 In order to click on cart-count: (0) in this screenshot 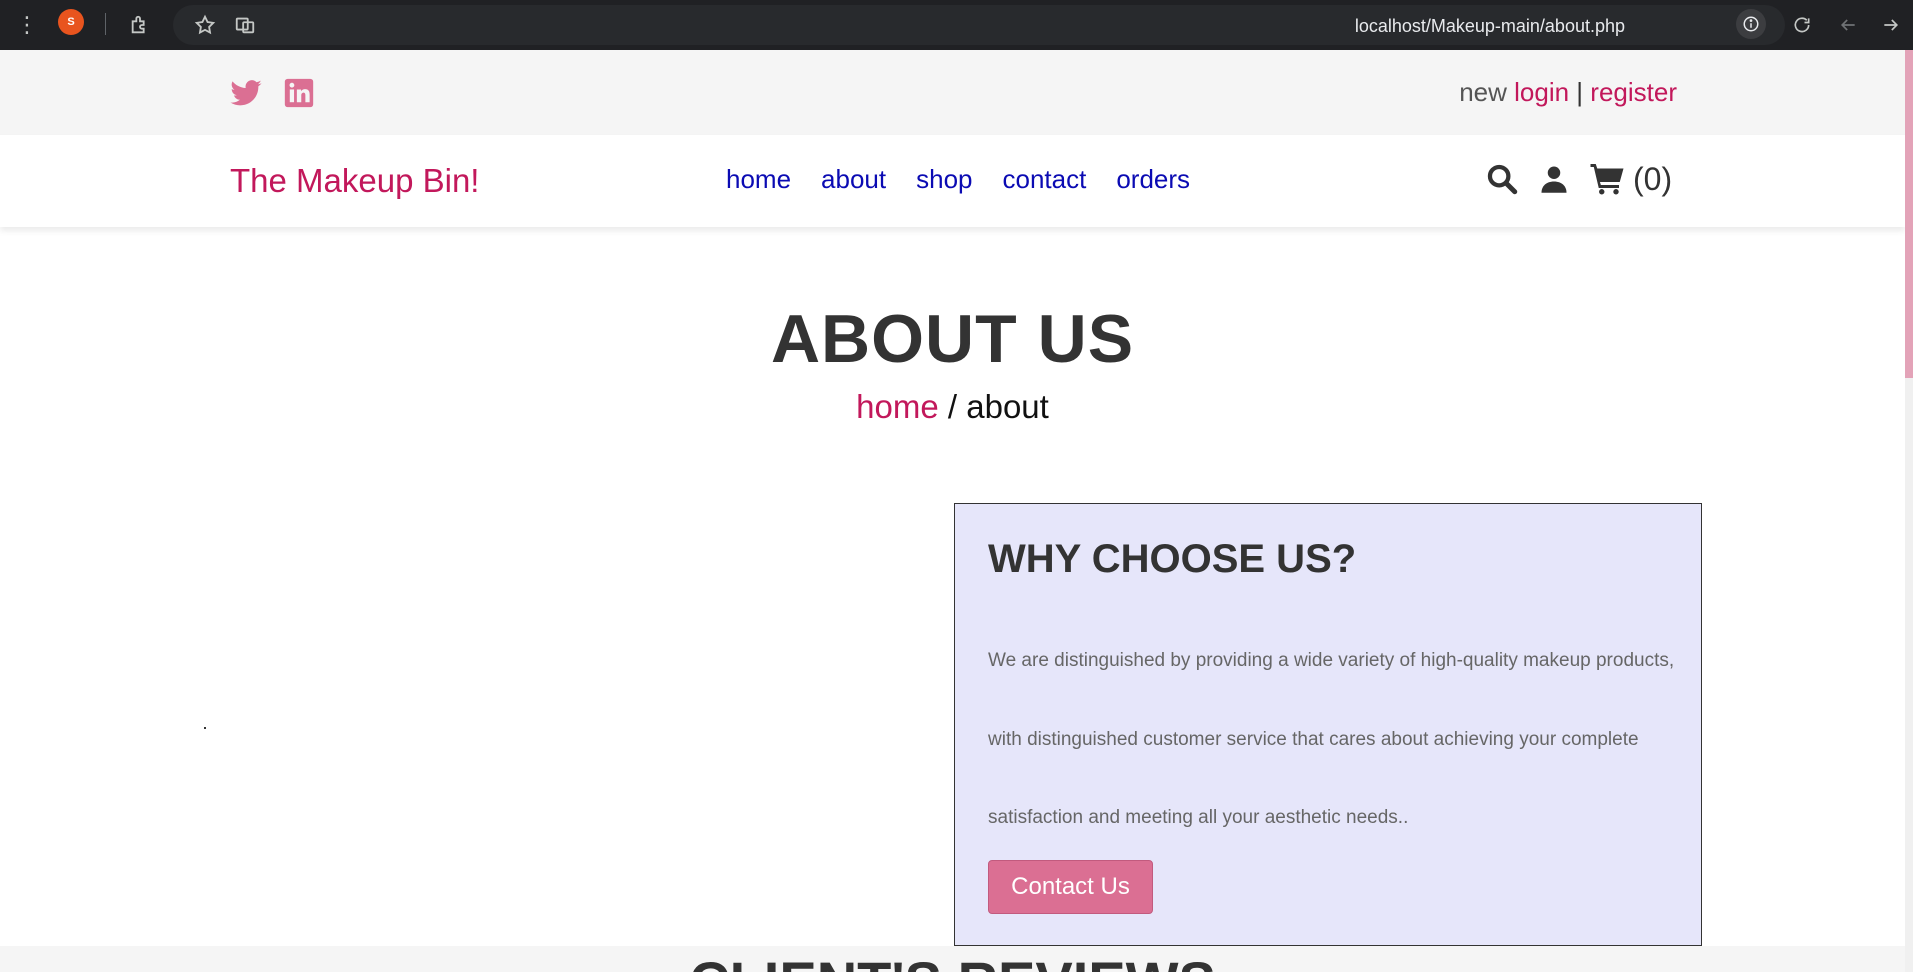, I will do `click(1652, 179)`.